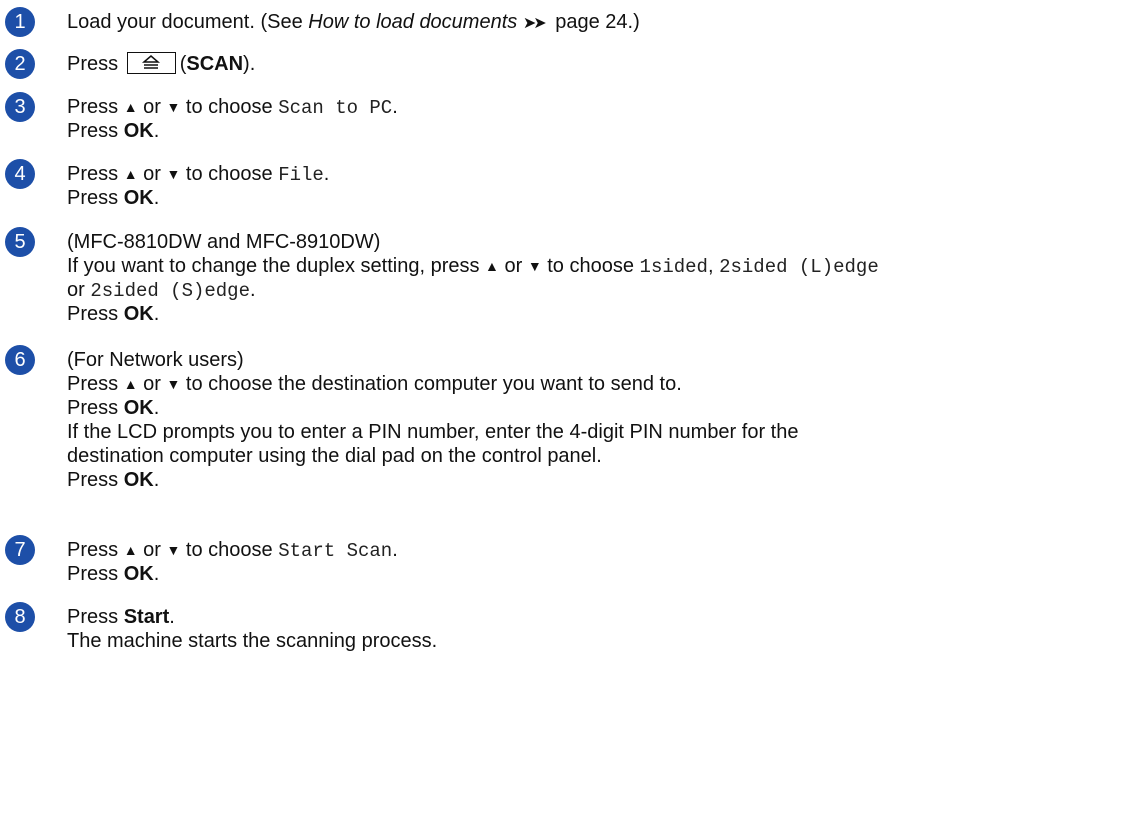 The width and height of the screenshot is (1145, 820). I want to click on lcd-option: 2sided (S)edge, so click(170, 291).